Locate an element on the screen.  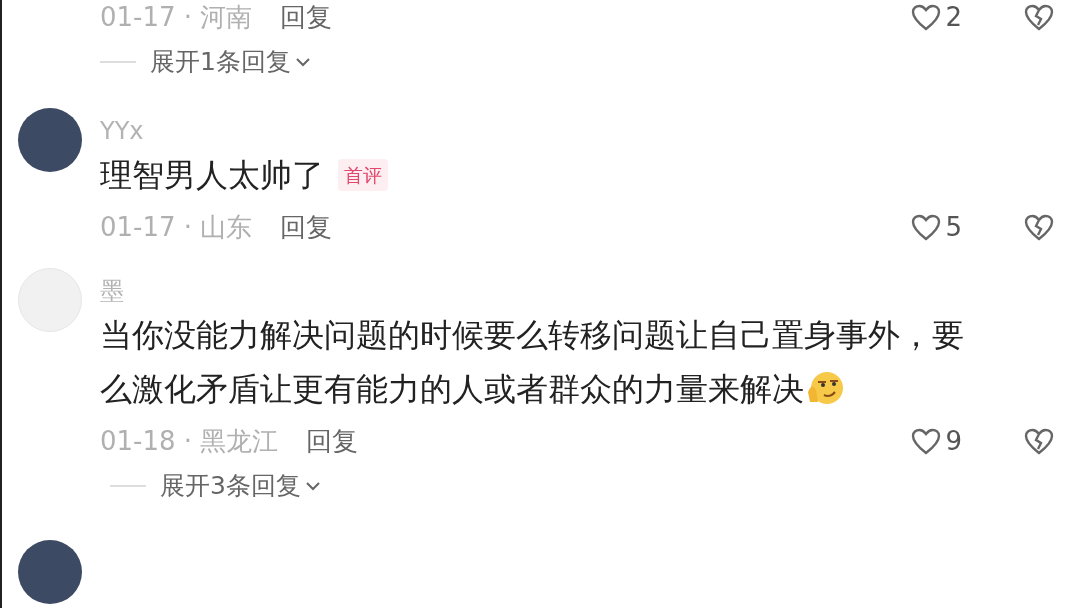
expand-replies-link: 展开1条回复 is located at coordinates (230, 62).